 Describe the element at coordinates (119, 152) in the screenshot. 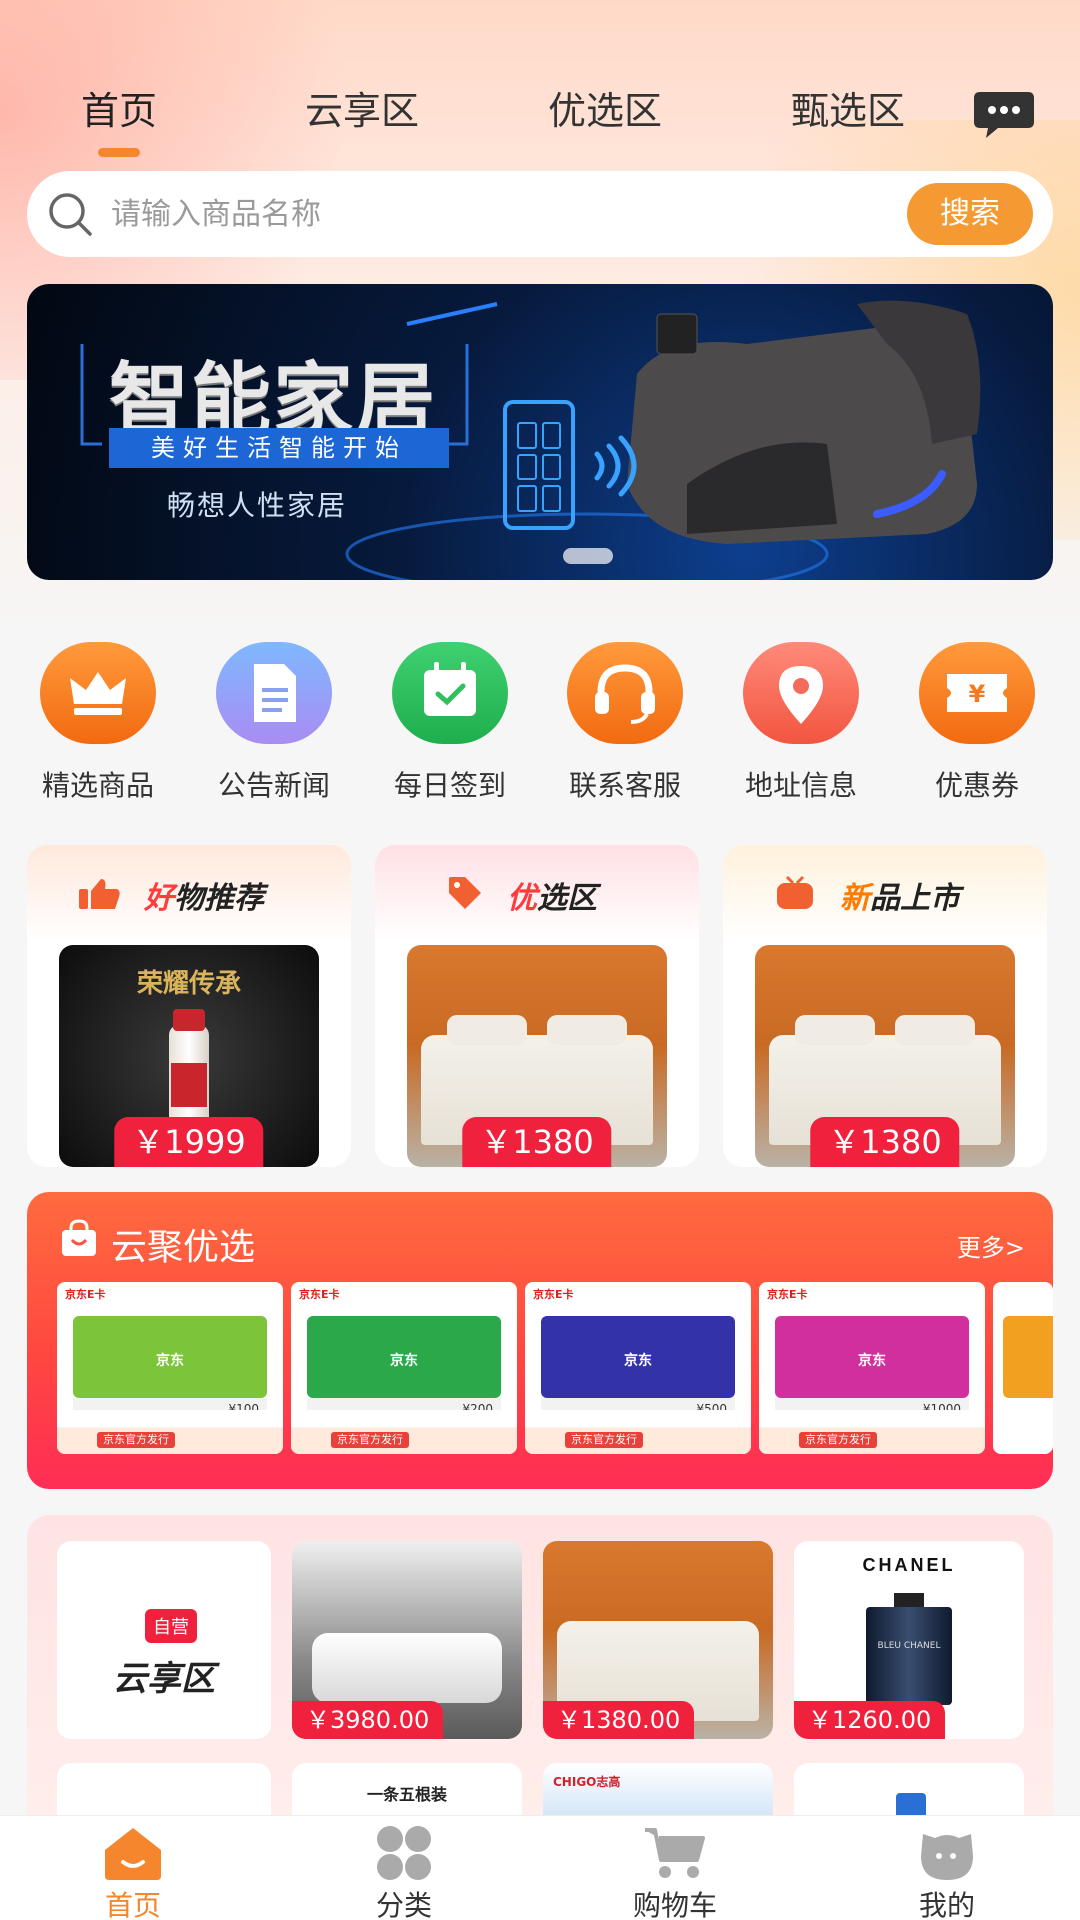

I see `active-tab-indicator` at that location.